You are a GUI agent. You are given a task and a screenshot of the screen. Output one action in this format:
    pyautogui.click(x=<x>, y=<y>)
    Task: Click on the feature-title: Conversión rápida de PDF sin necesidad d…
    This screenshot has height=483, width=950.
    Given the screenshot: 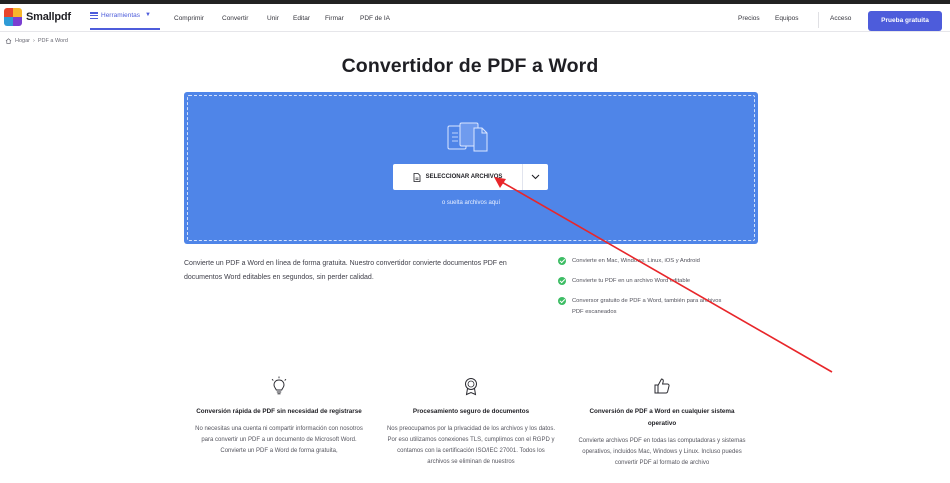 What is the action you would take?
    pyautogui.click(x=279, y=411)
    